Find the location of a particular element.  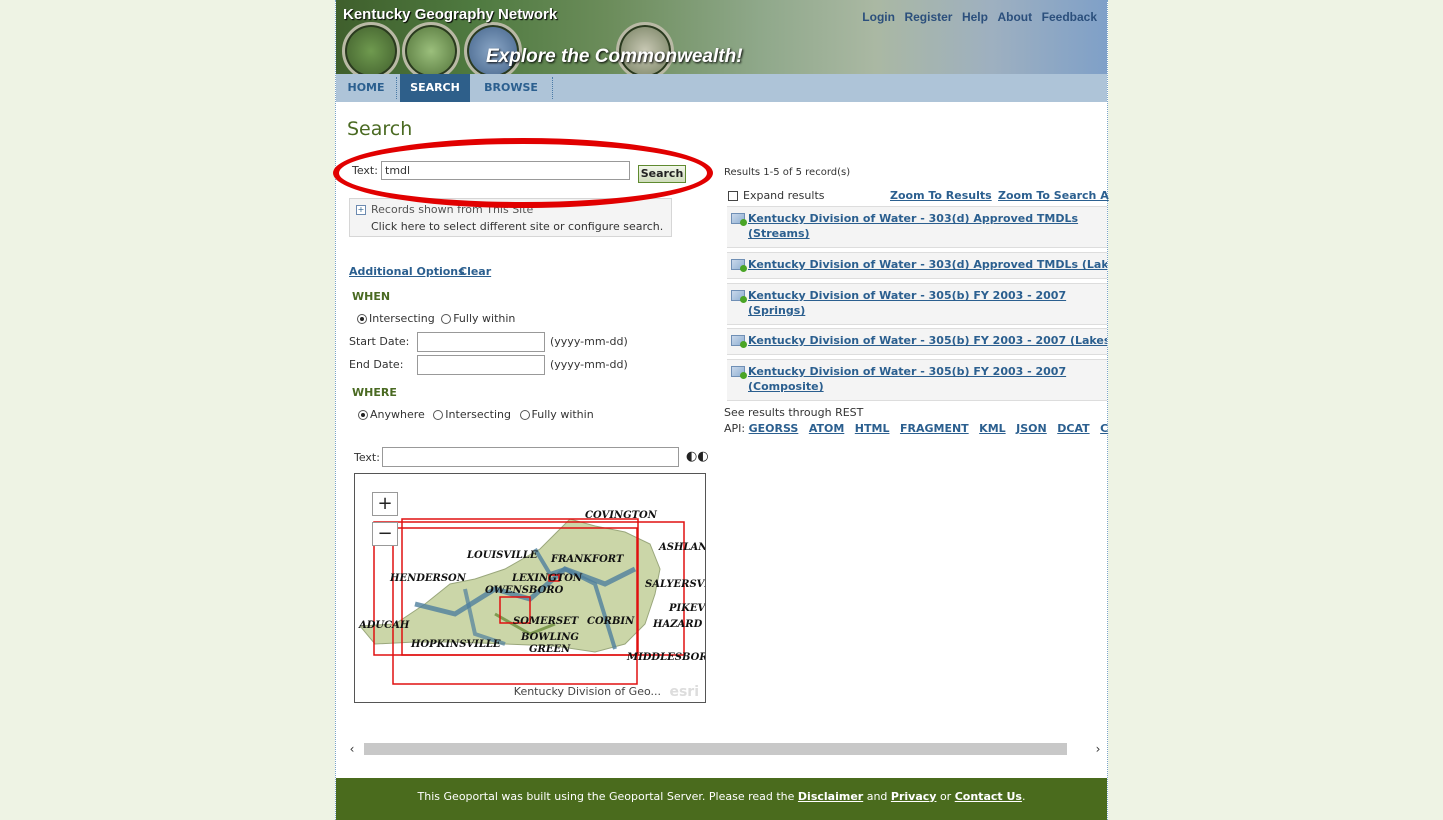

site-title: Kentucky Geography Network is located at coordinates (450, 14).